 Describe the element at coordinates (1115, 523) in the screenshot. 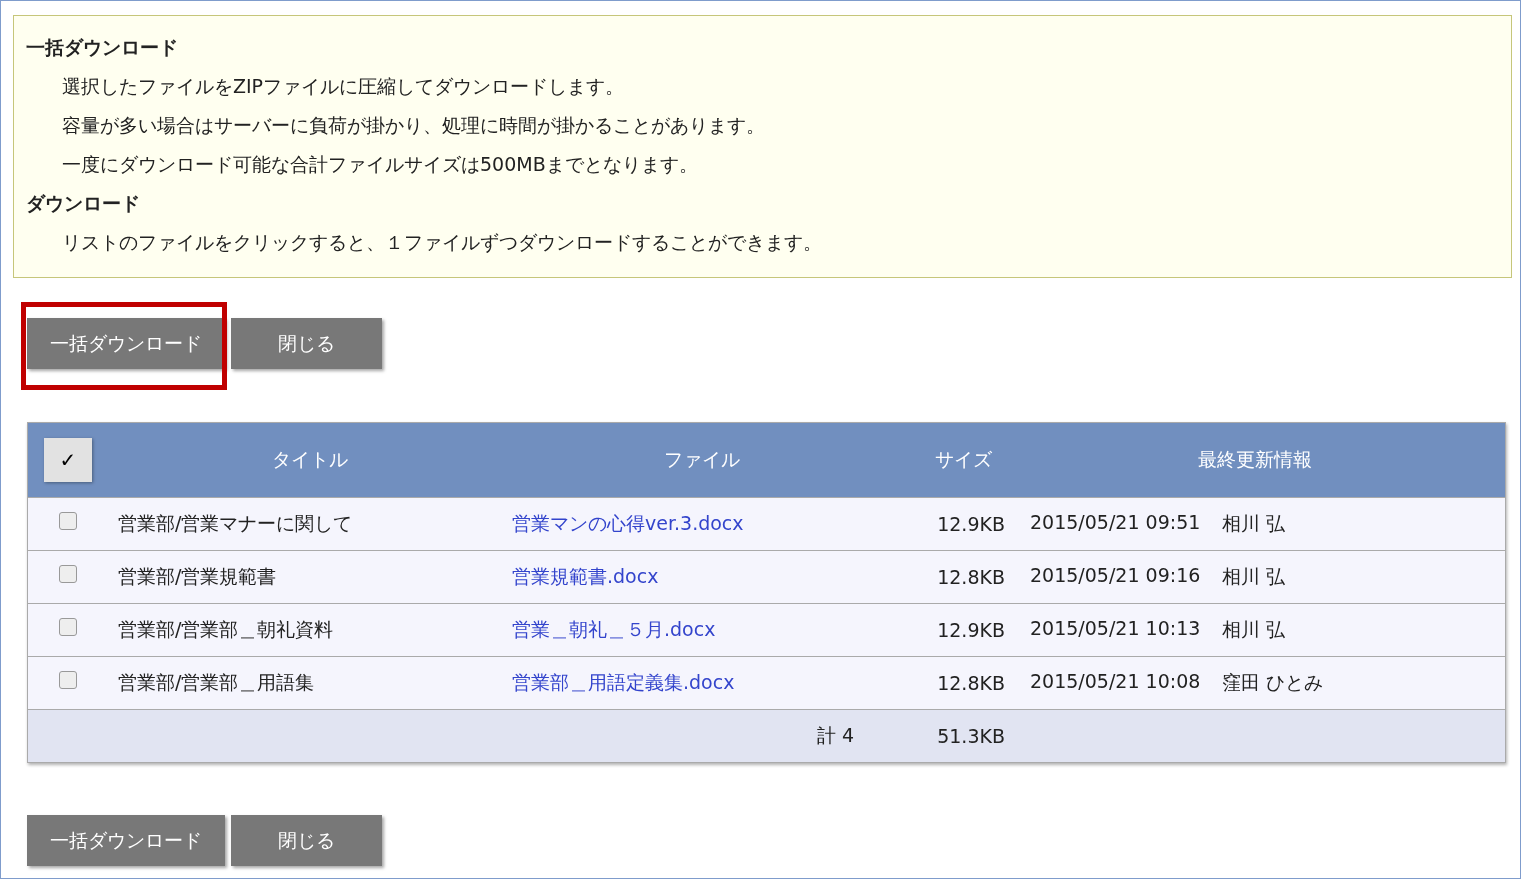

I see `updated-date: 2015/05/21 09:51` at that location.